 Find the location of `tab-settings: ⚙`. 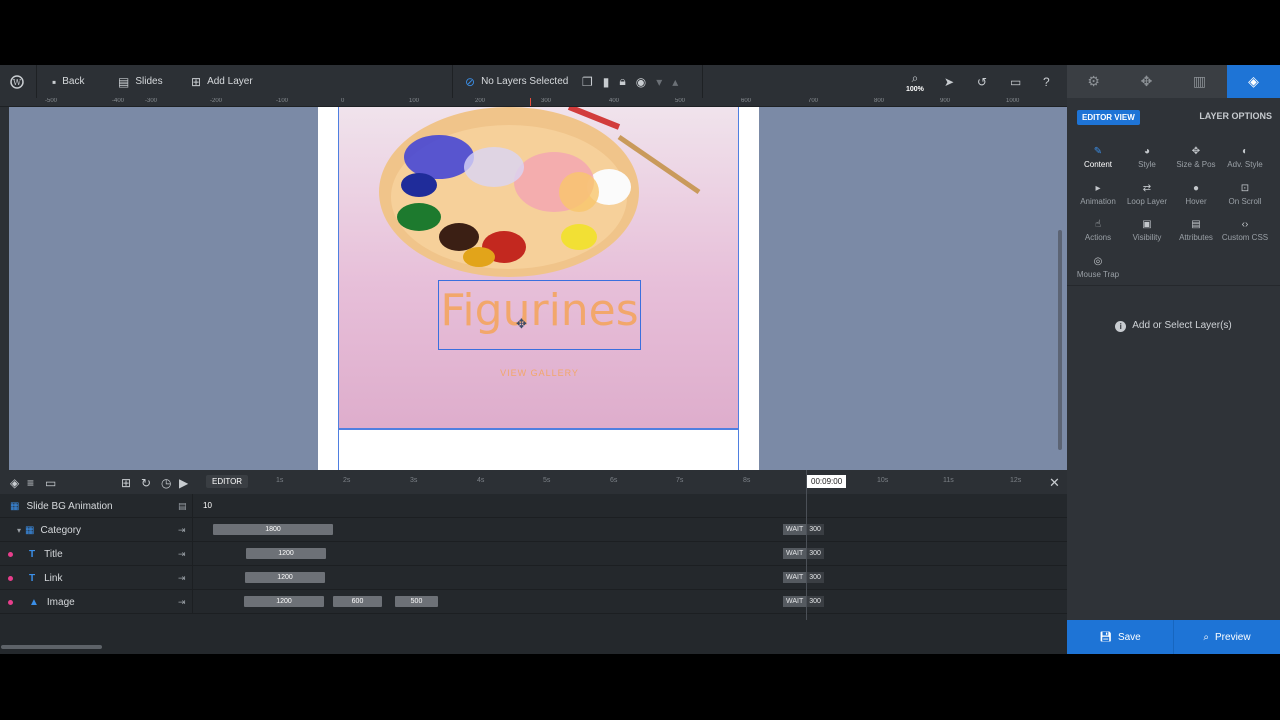

tab-settings: ⚙ is located at coordinates (1093, 81).